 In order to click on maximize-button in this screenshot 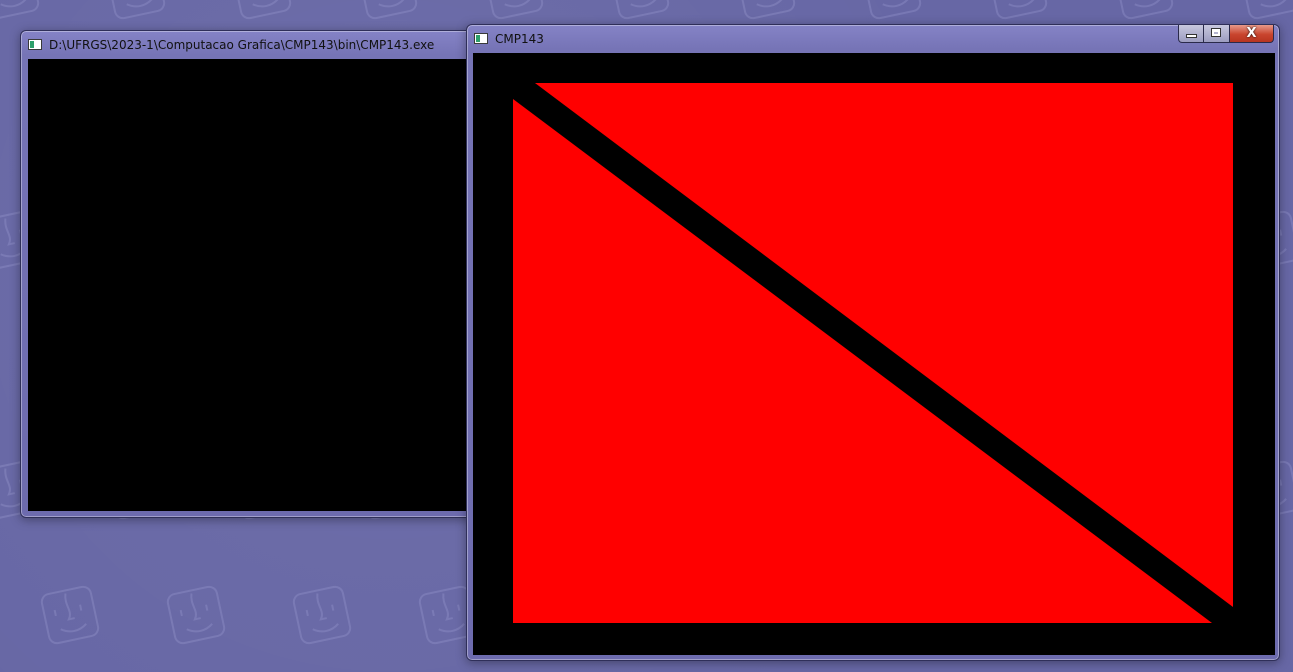, I will do `click(1217, 34)`.